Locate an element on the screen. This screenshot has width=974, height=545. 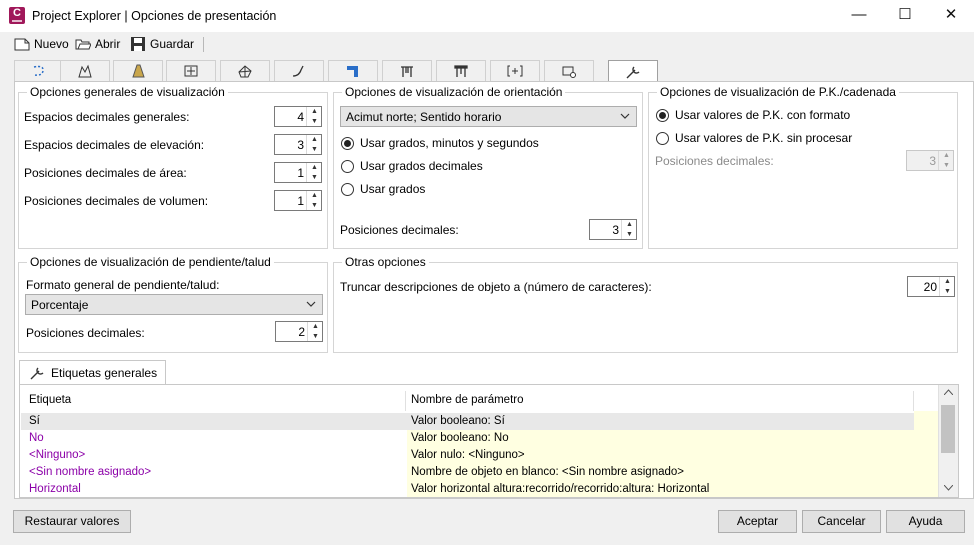
volume-decimals-spinner: 1 ▲ ▼ is located at coordinates (298, 200).